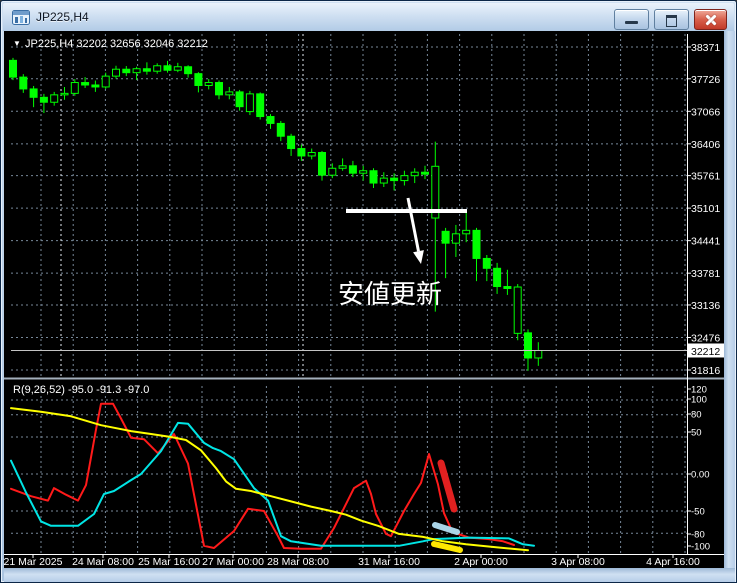 The height and width of the screenshot is (583, 737). Describe the element at coordinates (705, 274) in the screenshot. I see `price-label: 33781` at that location.